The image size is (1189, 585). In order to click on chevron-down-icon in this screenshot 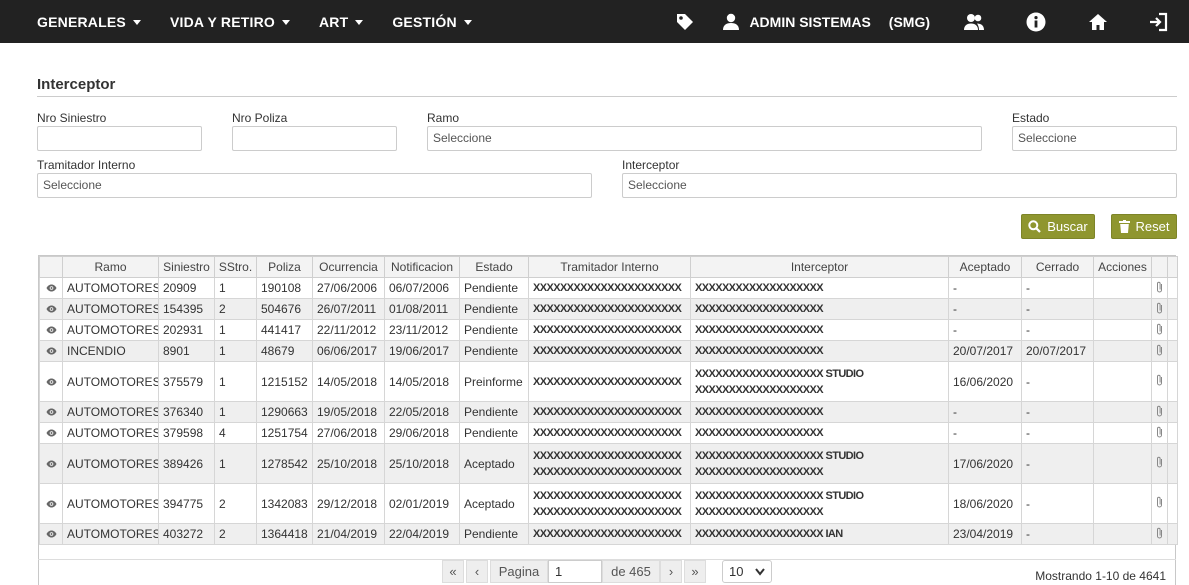, I will do `click(760, 572)`.